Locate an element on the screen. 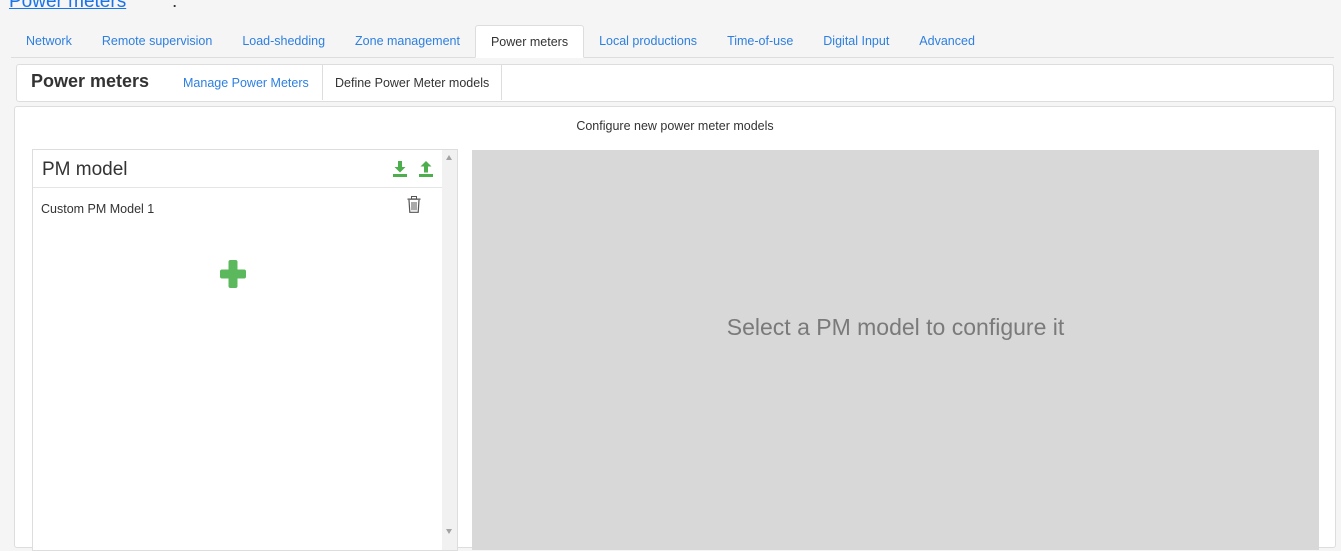 The width and height of the screenshot is (1341, 551). tab-zone-management: Zone management is located at coordinates (407, 41).